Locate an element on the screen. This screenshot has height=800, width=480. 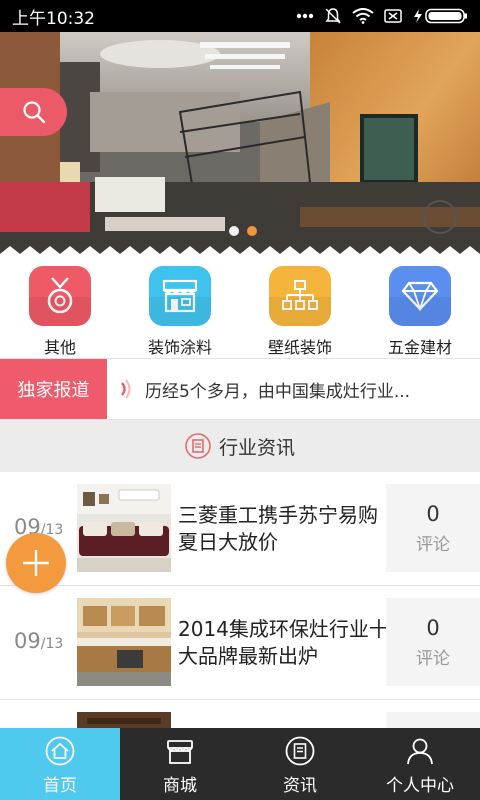
news-icon is located at coordinates (300, 751).